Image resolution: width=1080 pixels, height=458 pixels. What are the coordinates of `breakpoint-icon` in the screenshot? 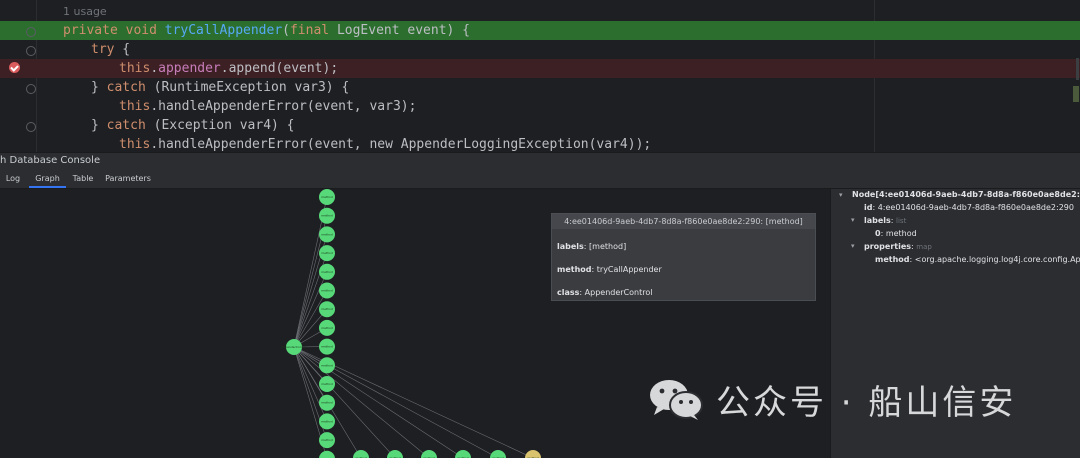 It's located at (14, 67).